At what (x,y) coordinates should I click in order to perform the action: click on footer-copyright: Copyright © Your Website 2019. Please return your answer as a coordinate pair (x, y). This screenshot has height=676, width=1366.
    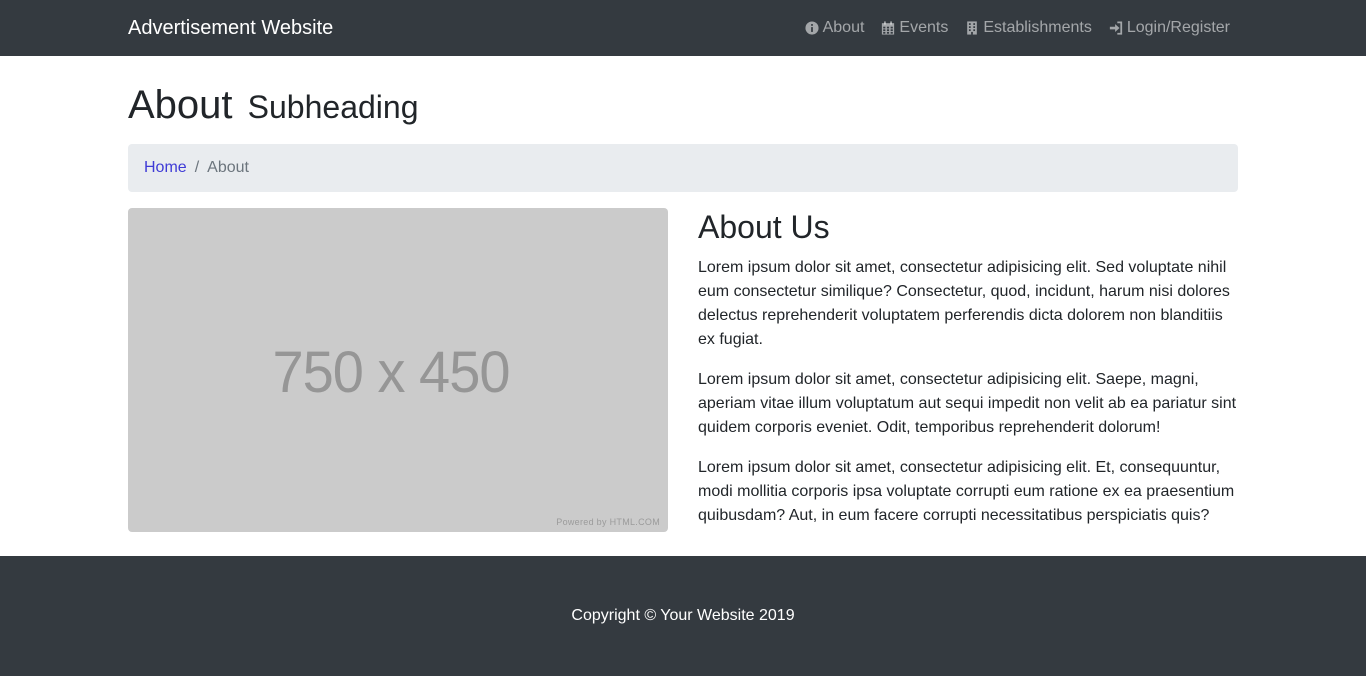
    Looking at the image, I should click on (683, 615).